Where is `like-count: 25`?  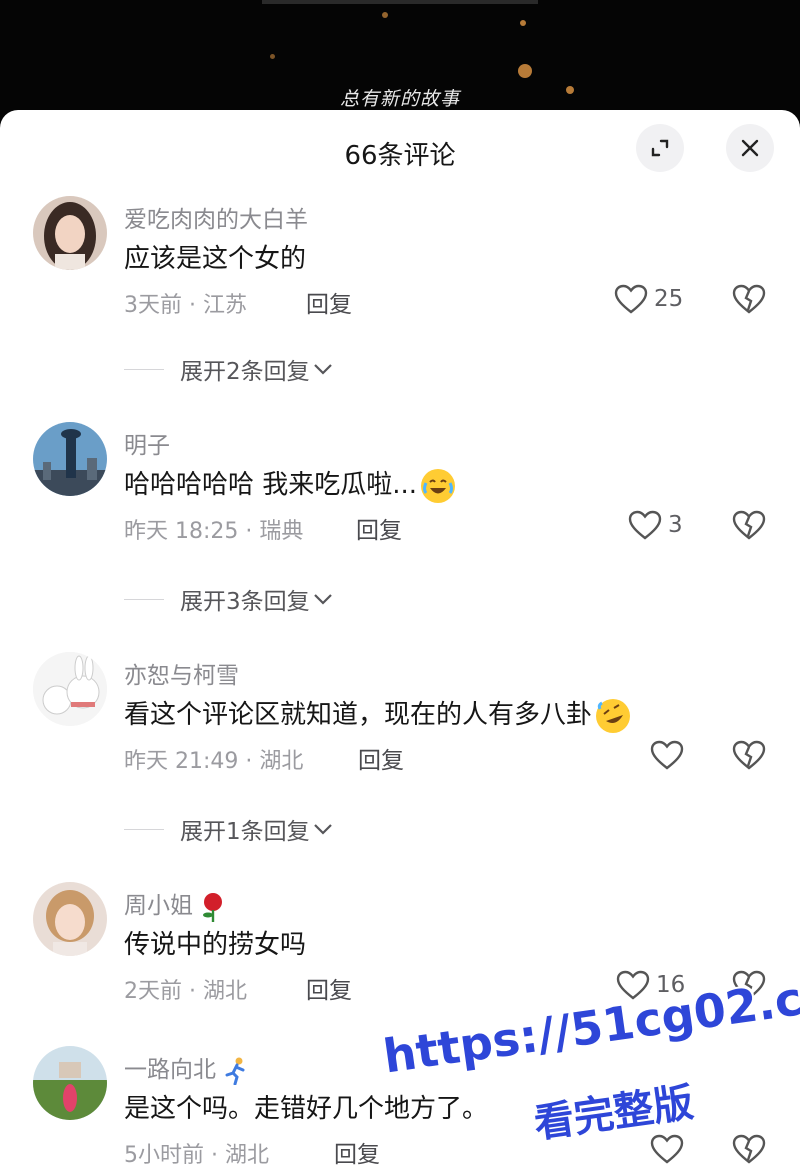 like-count: 25 is located at coordinates (669, 299).